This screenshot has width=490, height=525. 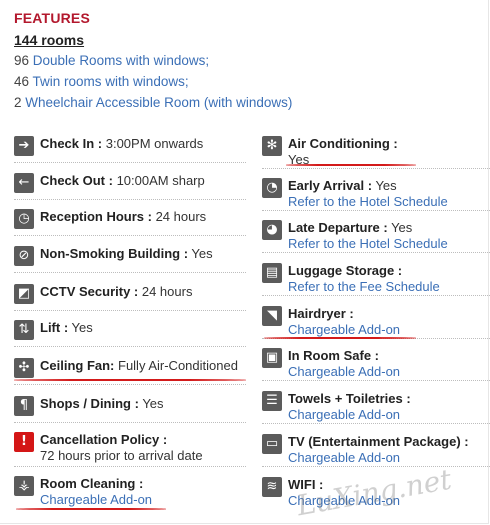 What do you see at coordinates (321, 313) in the screenshot?
I see `feature-label: Hairdryer :` at bounding box center [321, 313].